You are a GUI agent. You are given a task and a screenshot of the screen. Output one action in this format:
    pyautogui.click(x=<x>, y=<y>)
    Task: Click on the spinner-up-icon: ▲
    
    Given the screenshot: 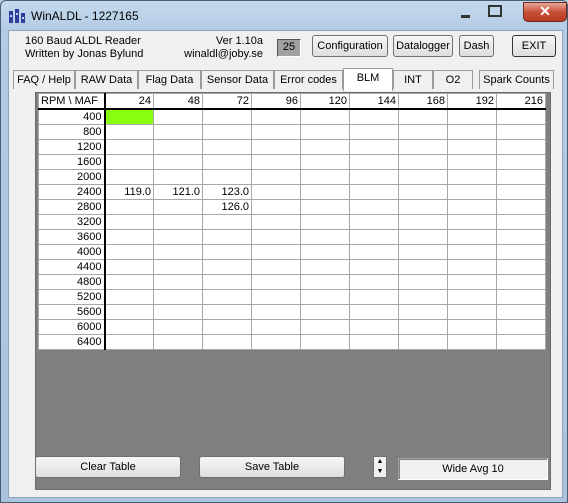 What is the action you would take?
    pyautogui.click(x=380, y=462)
    